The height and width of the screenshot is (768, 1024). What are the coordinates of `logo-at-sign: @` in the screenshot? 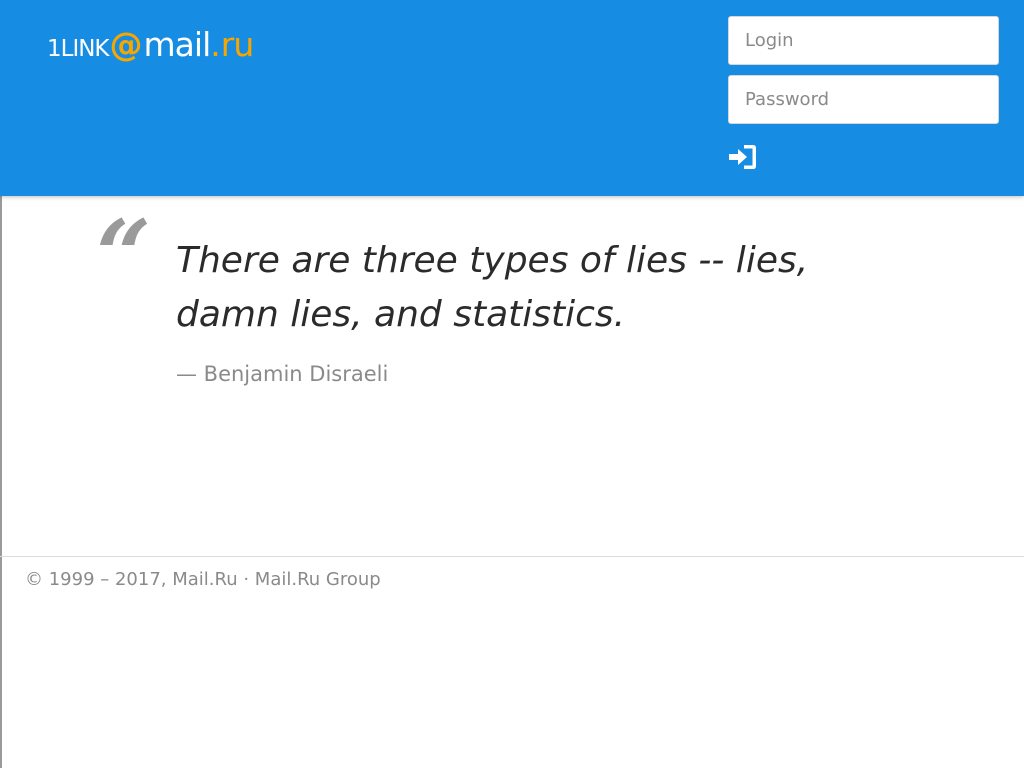 It's located at (126, 44).